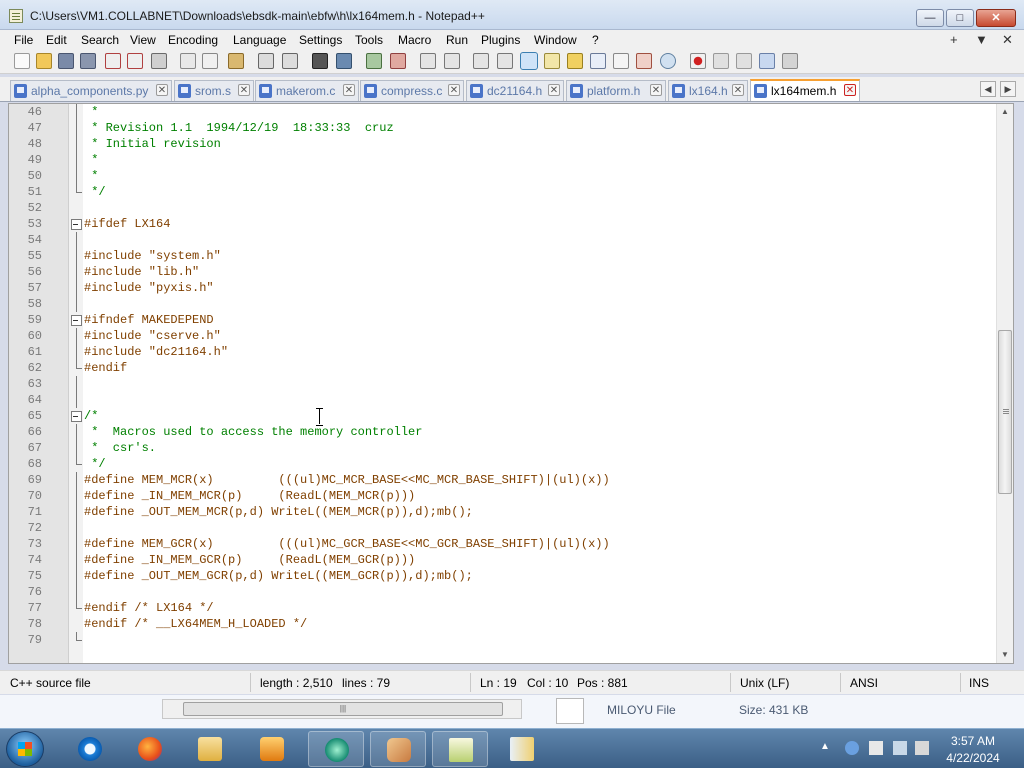  What do you see at coordinates (529, 61) in the screenshot?
I see `indent-guide-icon` at bounding box center [529, 61].